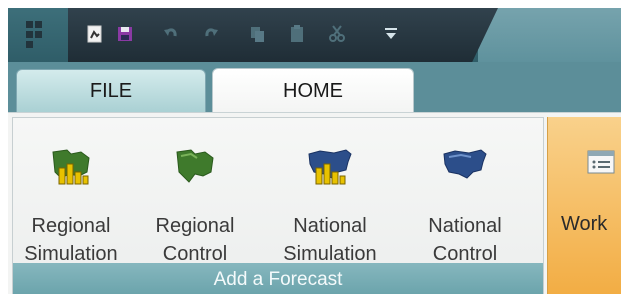 The image size is (621, 294). What do you see at coordinates (330, 168) in the screenshot?
I see `national-simulation-icon` at bounding box center [330, 168].